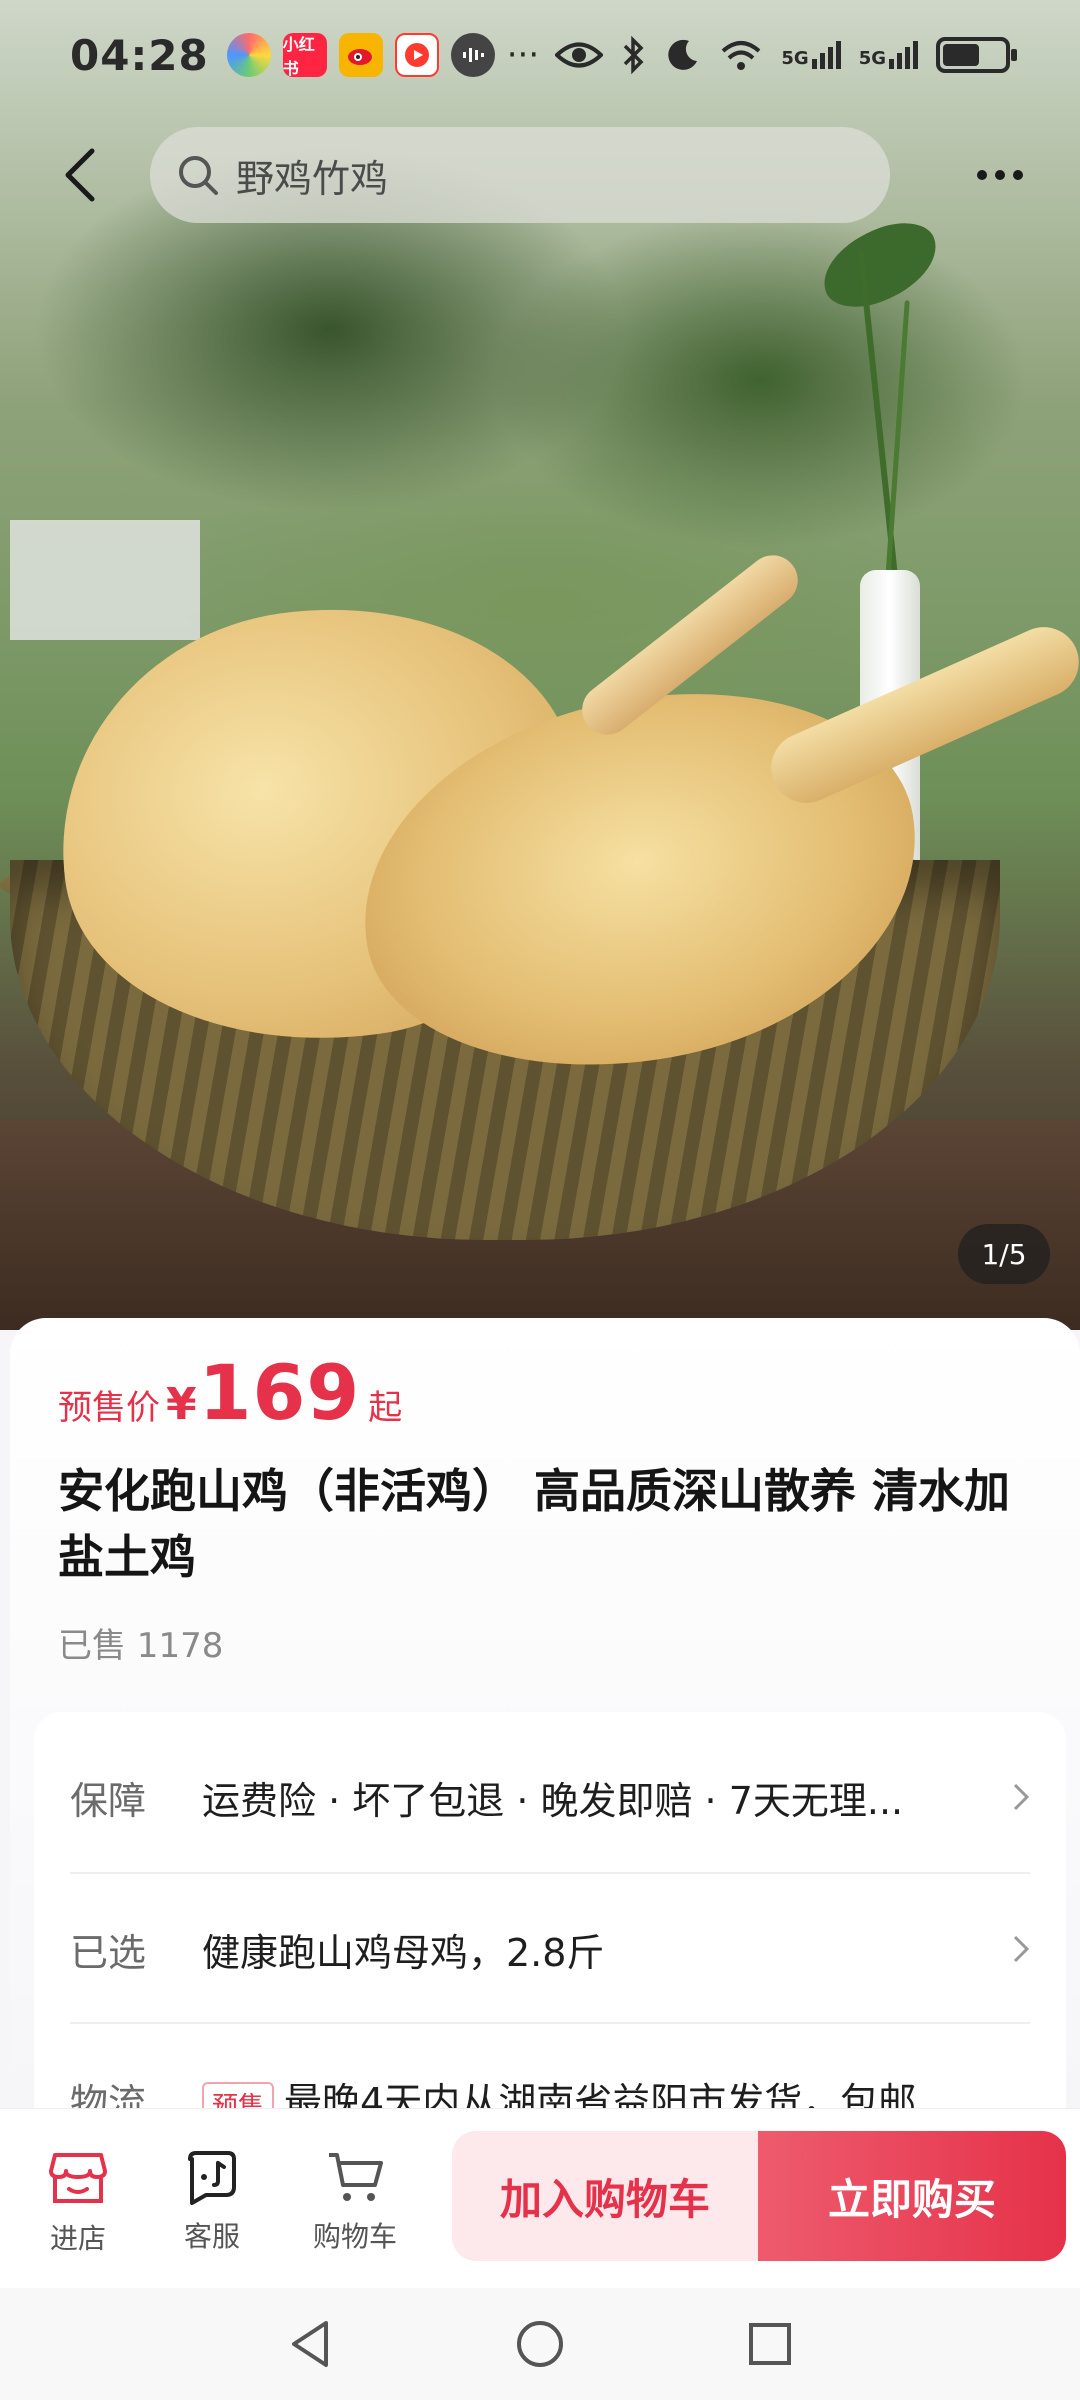  What do you see at coordinates (211, 2236) in the screenshot?
I see `service-label: 客服` at bounding box center [211, 2236].